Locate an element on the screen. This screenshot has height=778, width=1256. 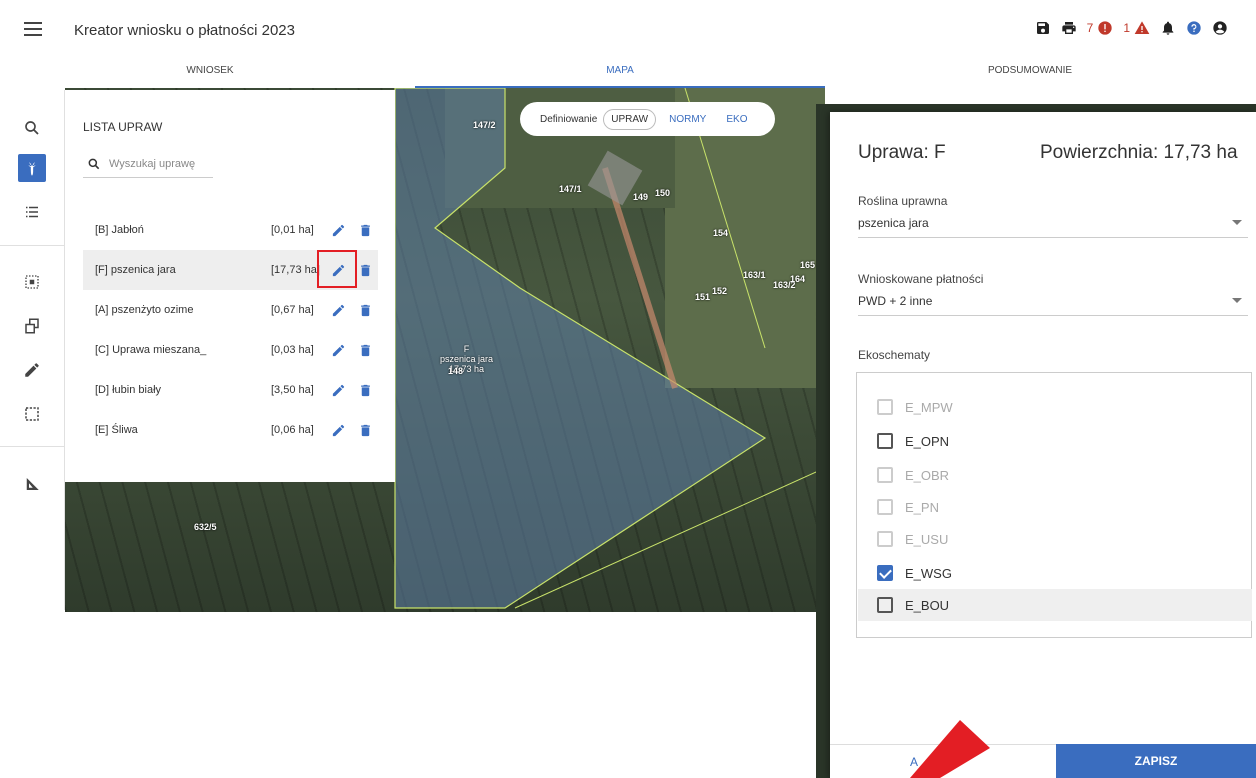
print-icon is located at coordinates (1069, 28).